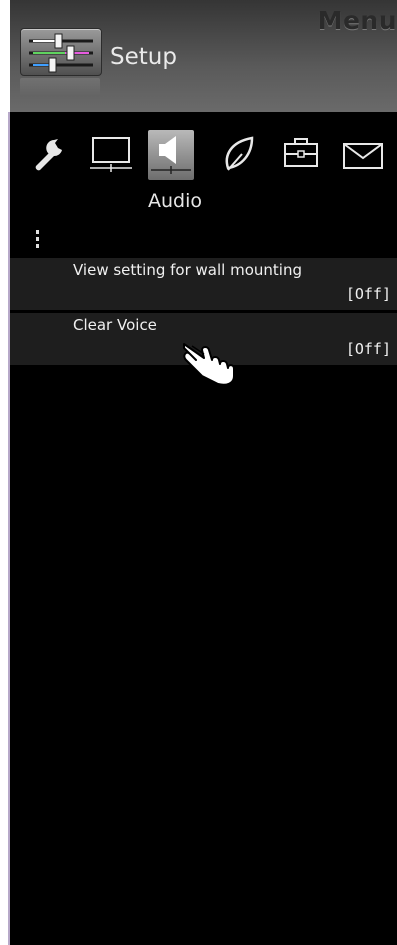  I want to click on hand-pointer-icon, so click(212, 361).